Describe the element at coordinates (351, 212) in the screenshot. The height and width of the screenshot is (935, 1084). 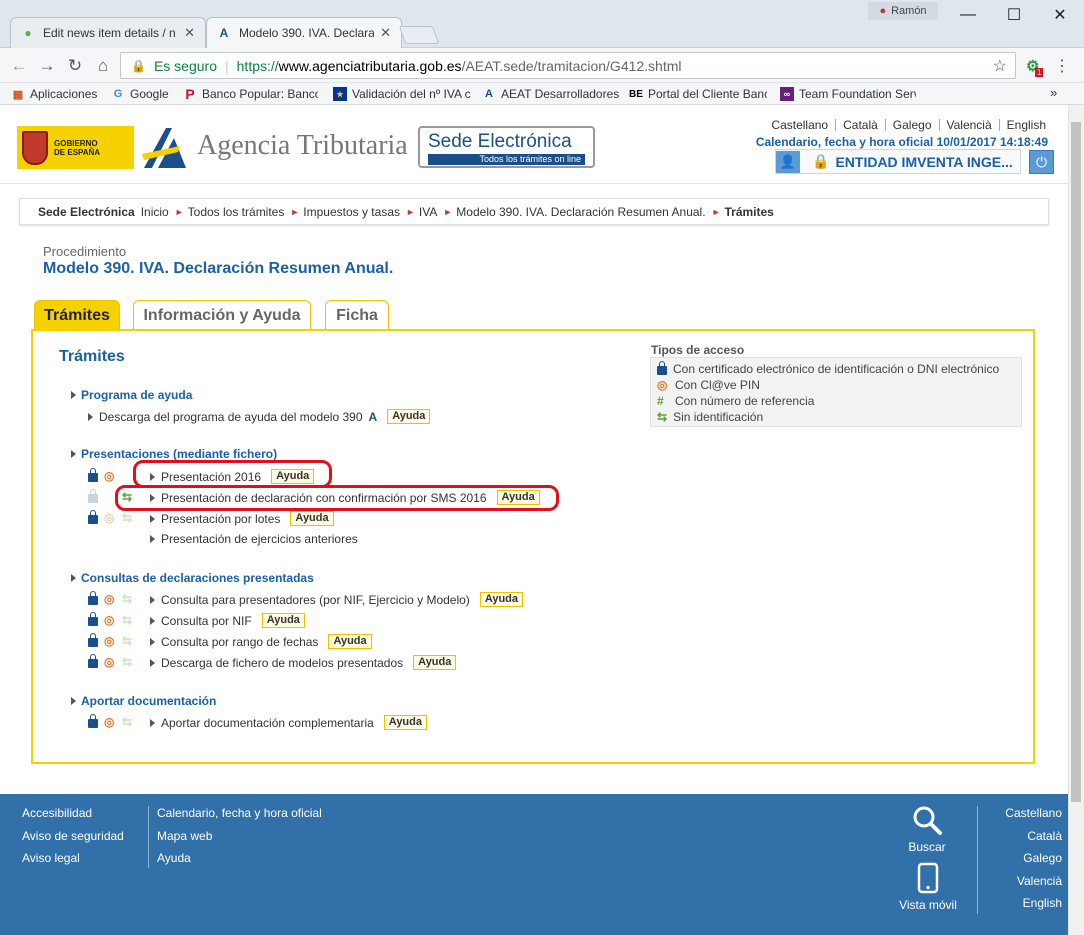
I see `breadcrumb-impuestos: Impuestos y tasas` at that location.